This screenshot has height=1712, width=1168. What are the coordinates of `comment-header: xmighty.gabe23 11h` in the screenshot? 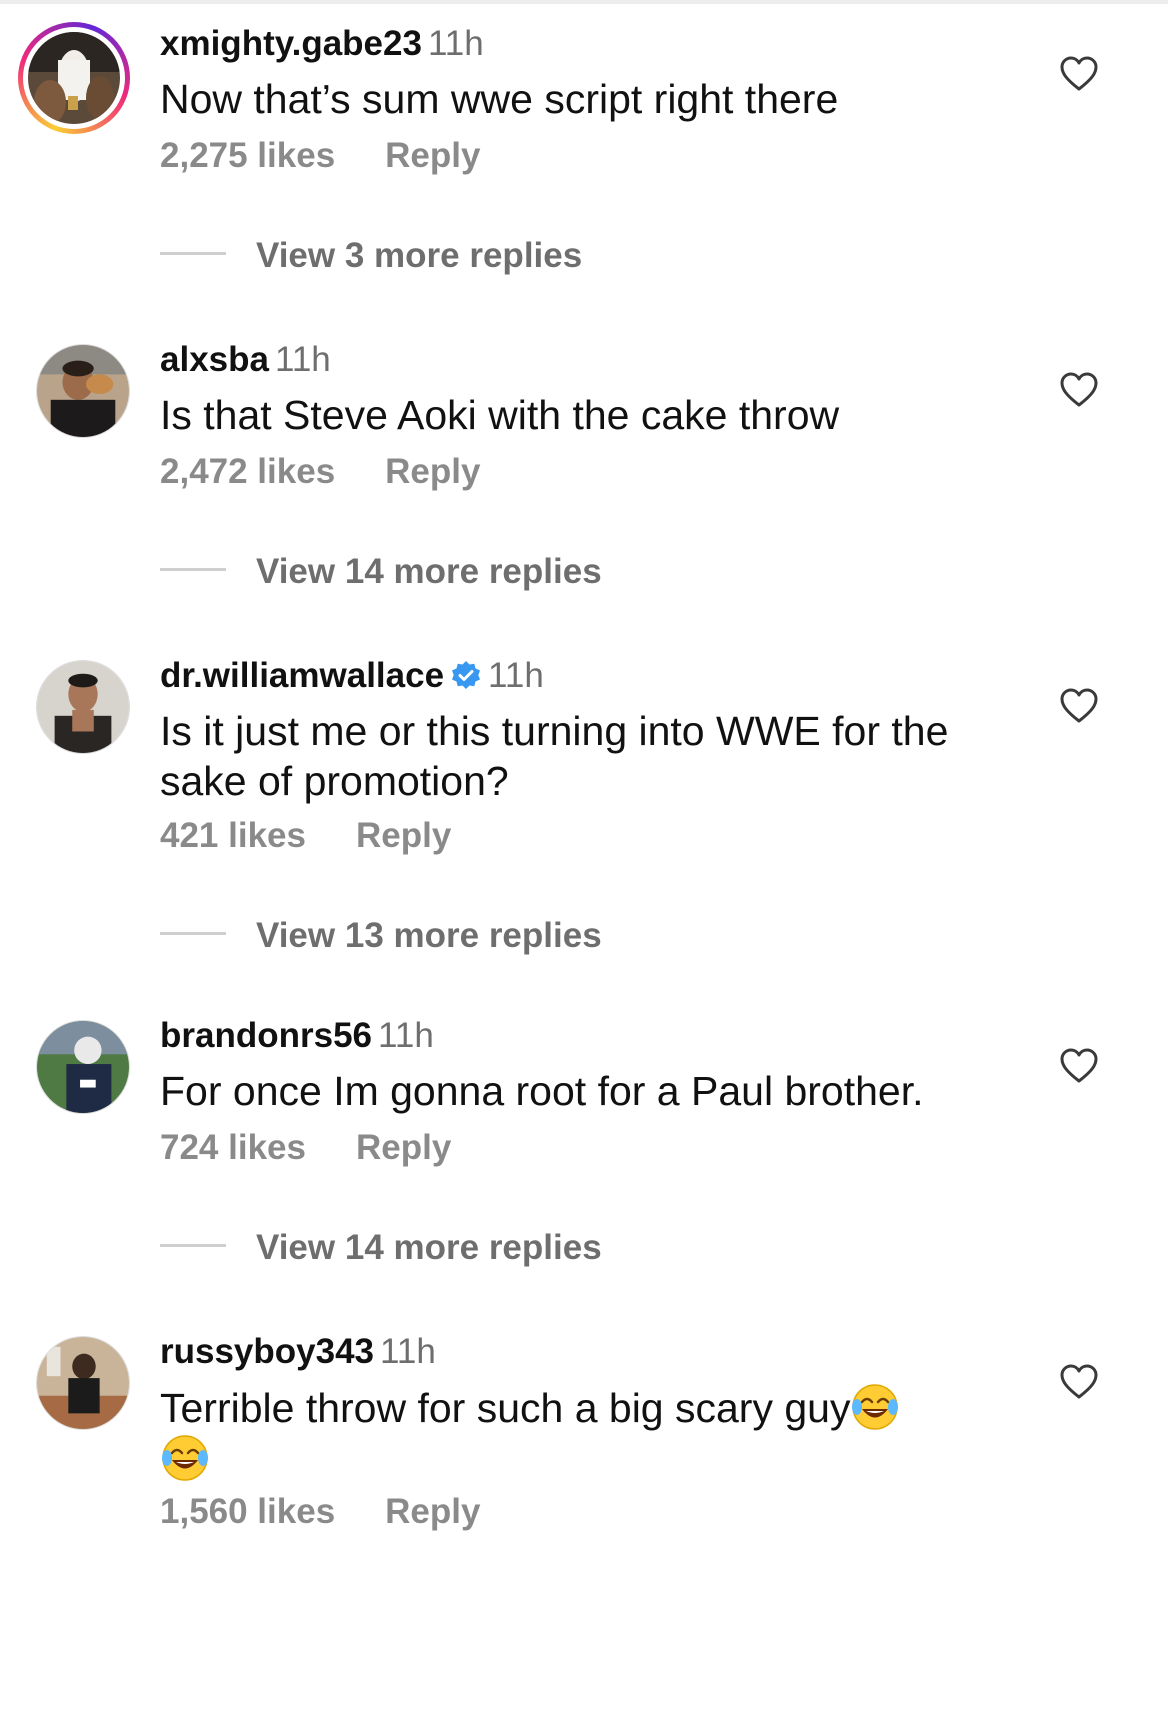 It's located at (322, 44).